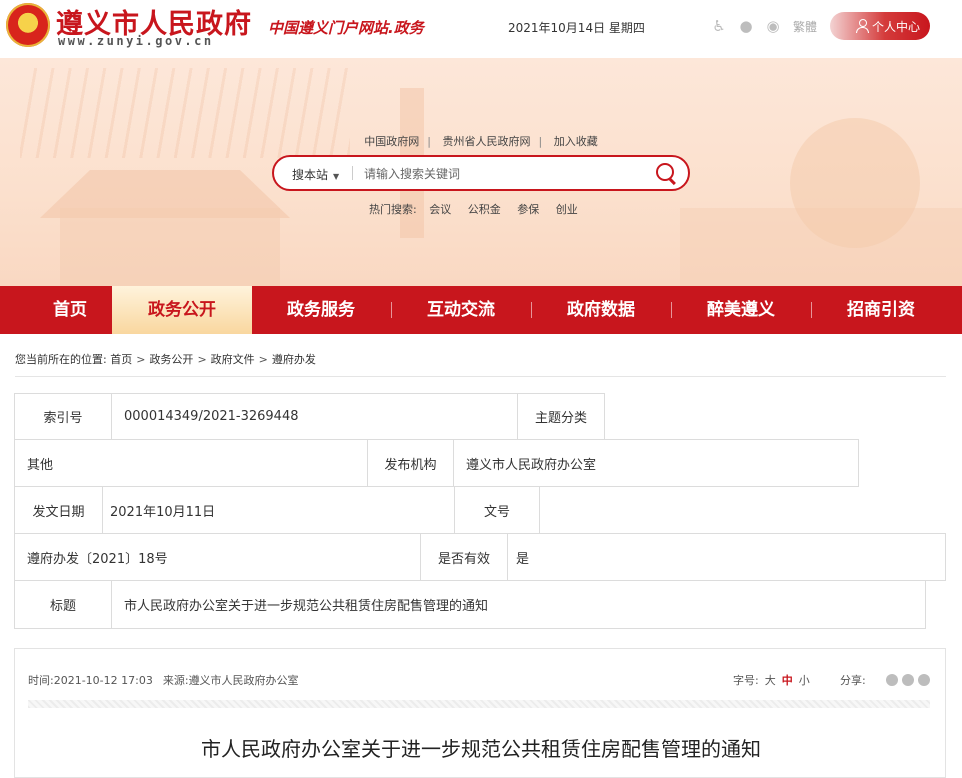 This screenshot has width=962, height=778. What do you see at coordinates (41, 680) in the screenshot?
I see `time-label: 时间:` at bounding box center [41, 680].